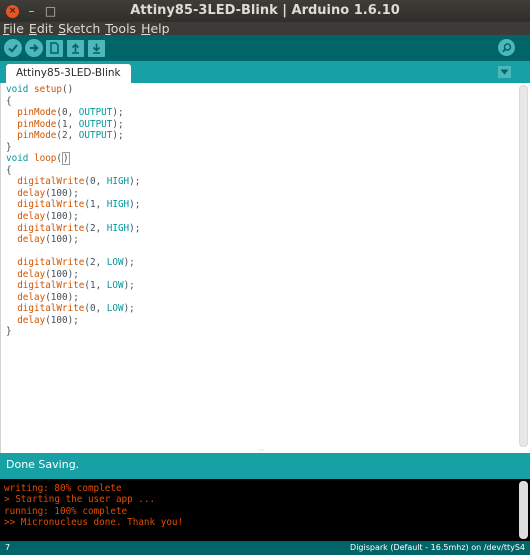 This screenshot has height=555, width=530. Describe the element at coordinates (523, 266) in the screenshot. I see `editor-scrollbar` at that location.